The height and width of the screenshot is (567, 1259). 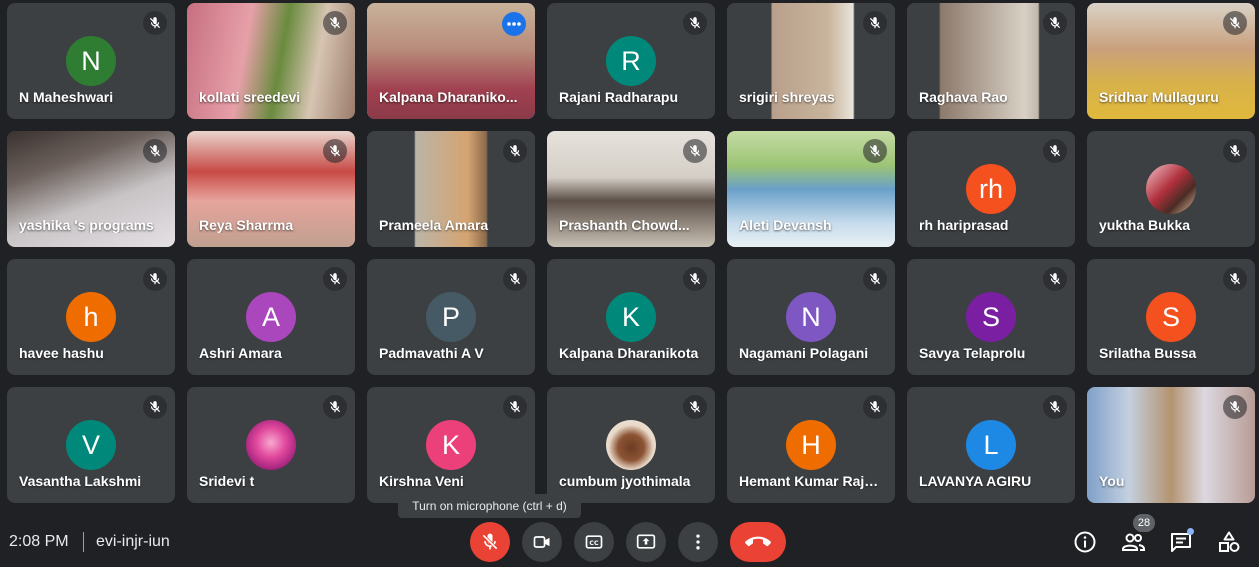 I want to click on present-button, so click(x=646, y=542).